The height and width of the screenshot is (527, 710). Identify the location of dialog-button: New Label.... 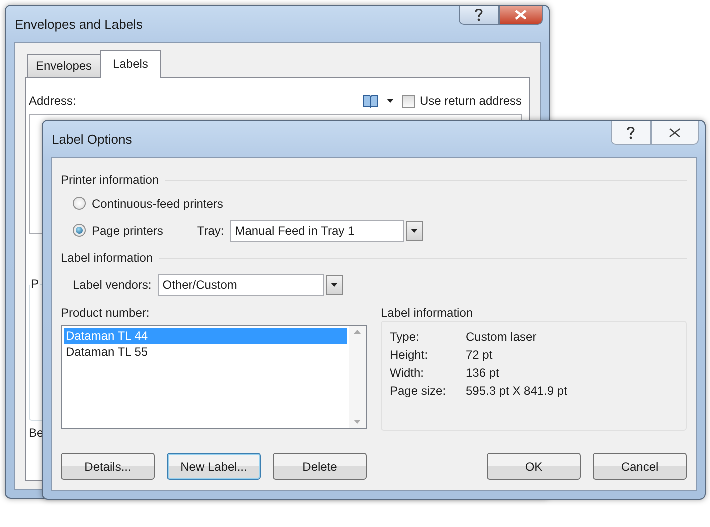
(214, 466).